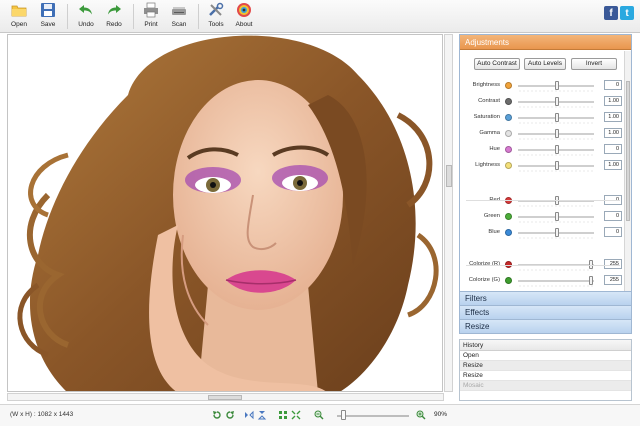 Image resolution: width=640 pixels, height=431 pixels. What do you see at coordinates (217, 415) in the screenshot?
I see `rotate-left-icon` at bounding box center [217, 415].